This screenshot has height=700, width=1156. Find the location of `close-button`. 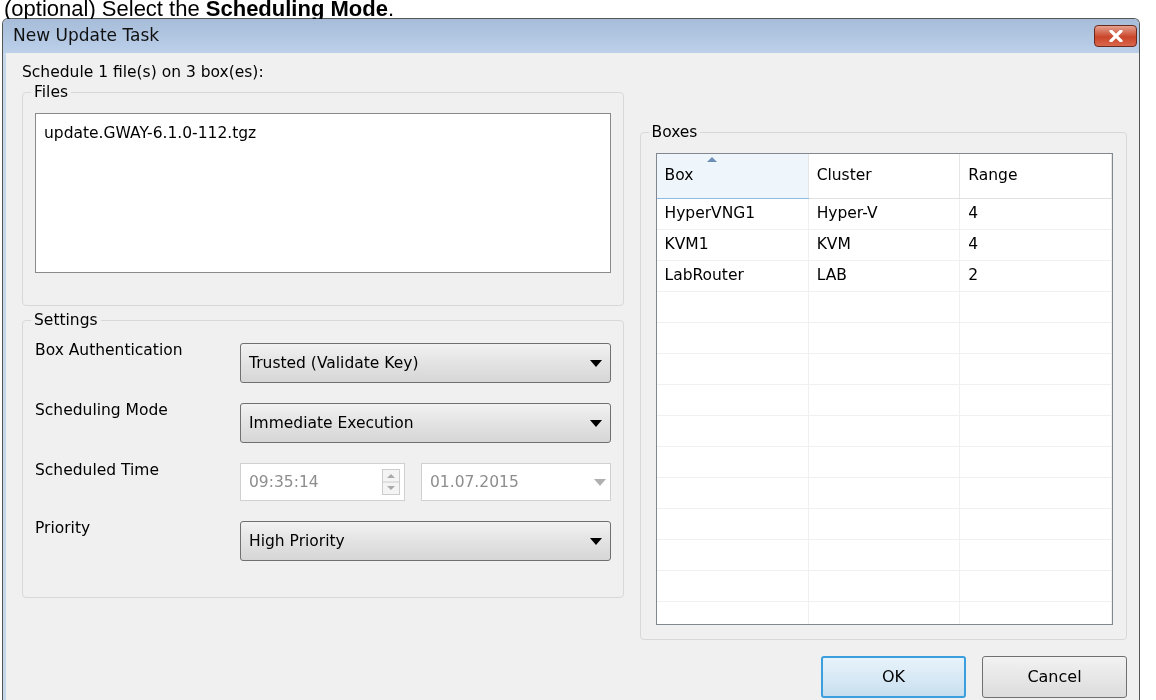

close-button is located at coordinates (1115, 36).